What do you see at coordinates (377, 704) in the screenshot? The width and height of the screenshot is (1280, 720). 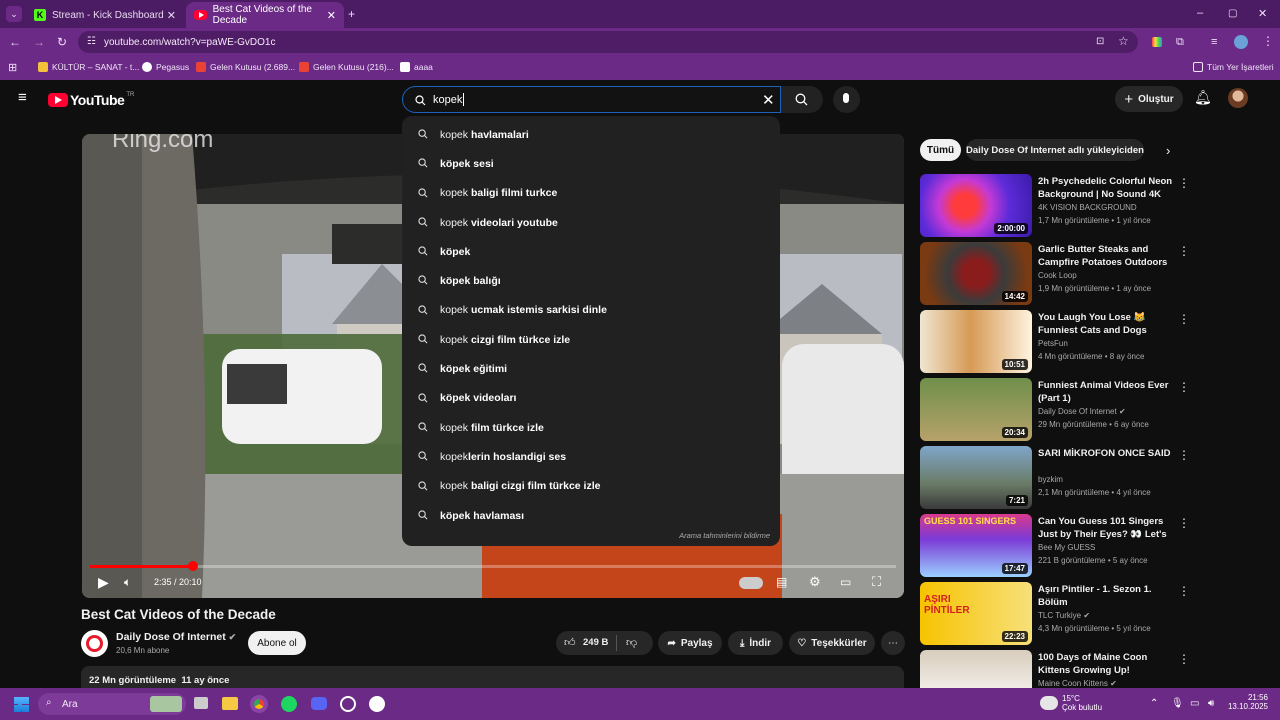 I see `app-icon` at bounding box center [377, 704].